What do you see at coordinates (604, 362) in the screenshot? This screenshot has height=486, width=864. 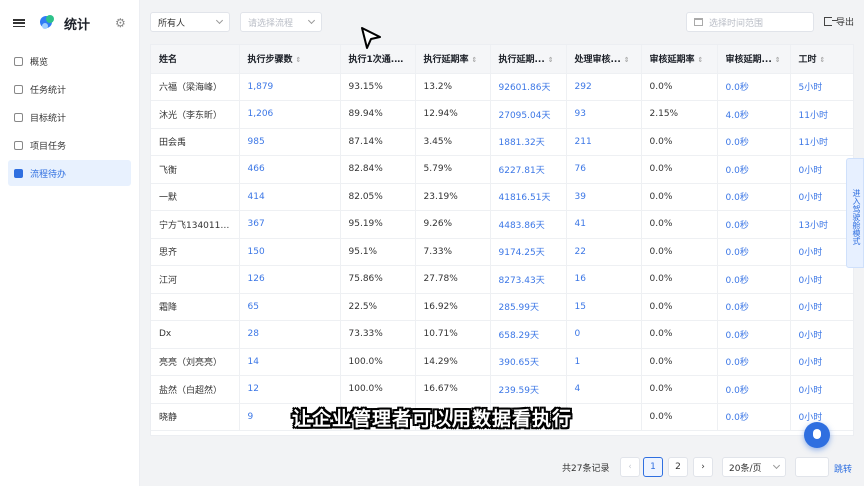 I see `table-cell: 1` at bounding box center [604, 362].